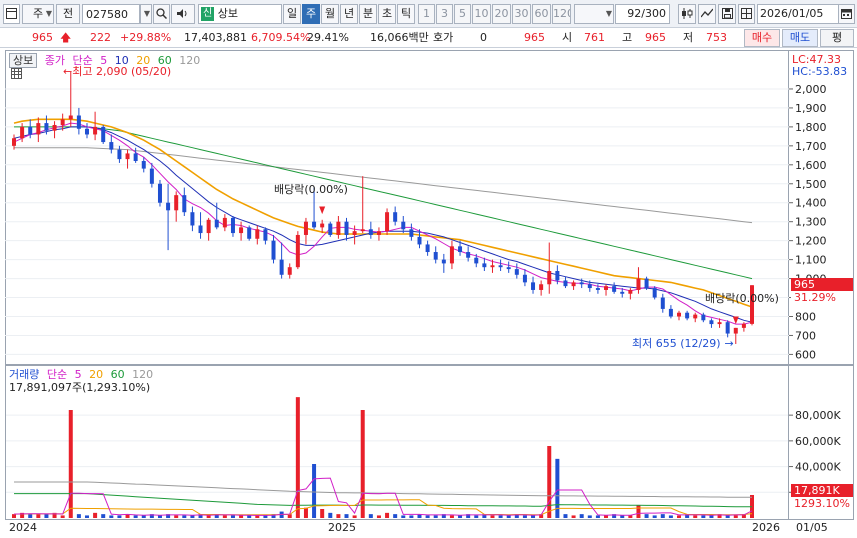 The width and height of the screenshot is (857, 538). What do you see at coordinates (24, 374) in the screenshot?
I see `volume-title: 거래량` at bounding box center [24, 374].